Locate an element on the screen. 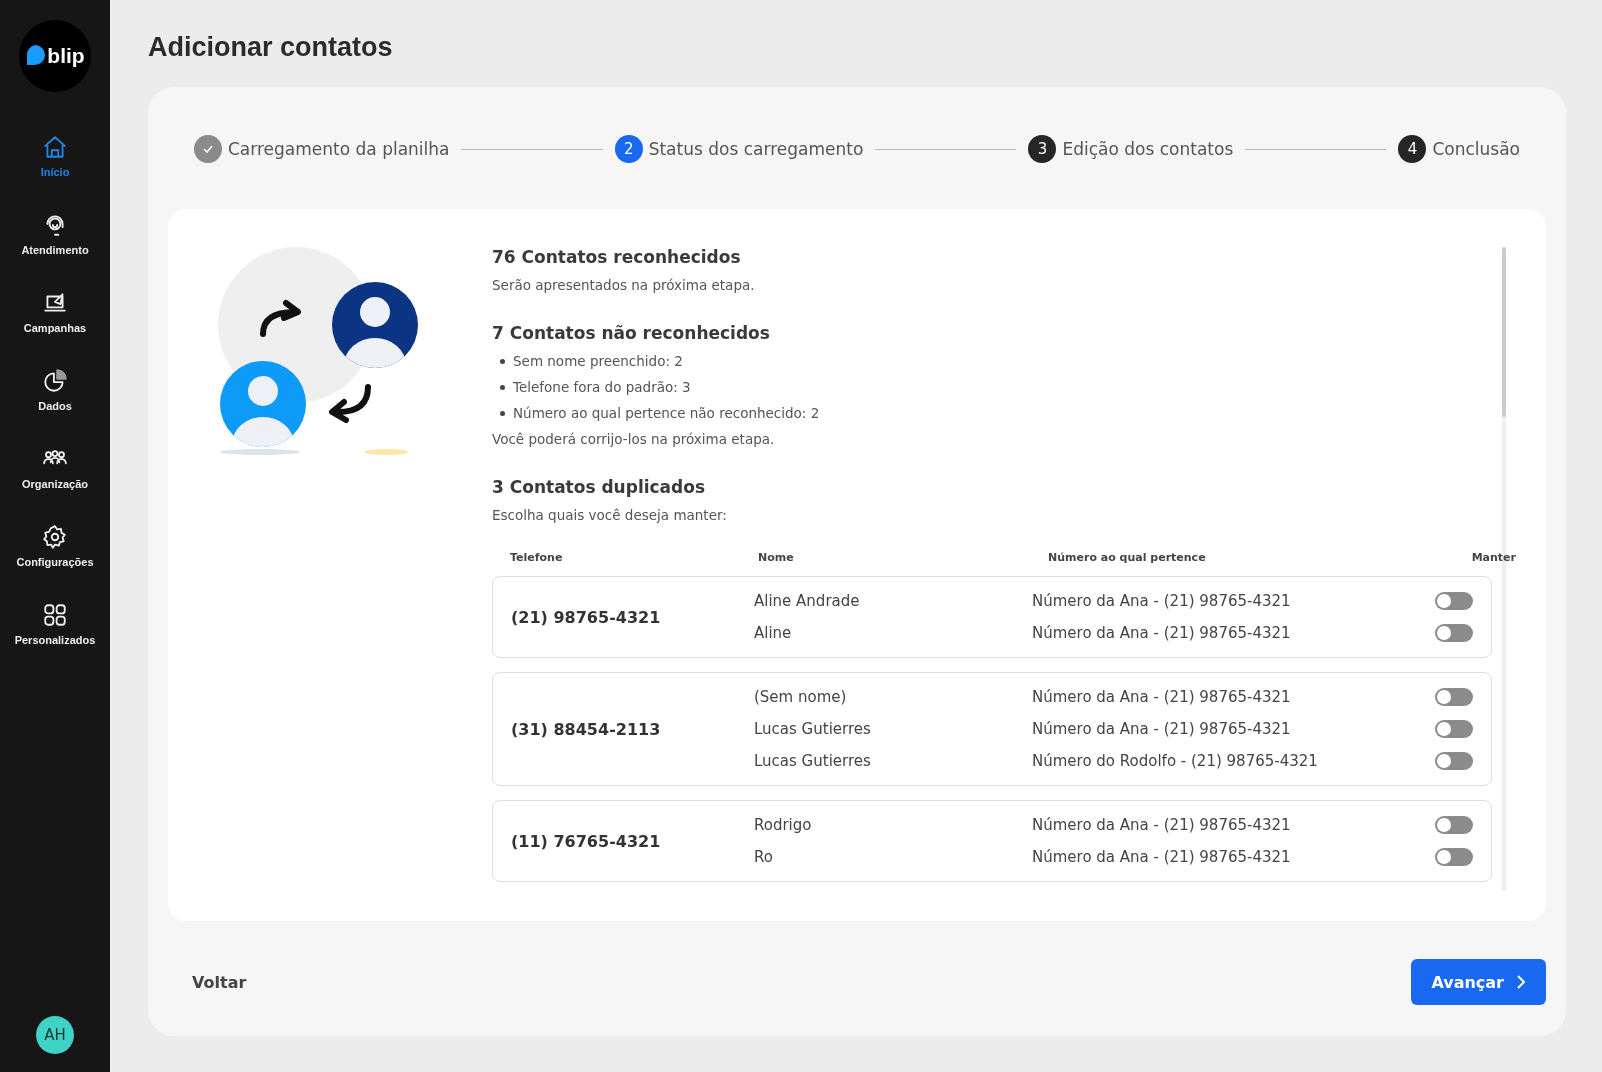 Image resolution: width=1602 pixels, height=1072 pixels. list-item: Número ao qual pertence não reconhecido: 2 is located at coordinates (666, 413).